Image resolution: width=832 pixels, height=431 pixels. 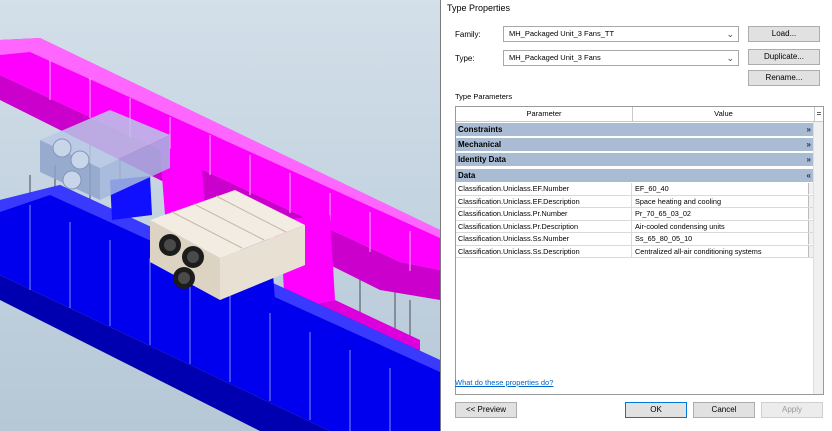 I want to click on parameter-value: Ss_65_80_05_10, so click(x=721, y=239).